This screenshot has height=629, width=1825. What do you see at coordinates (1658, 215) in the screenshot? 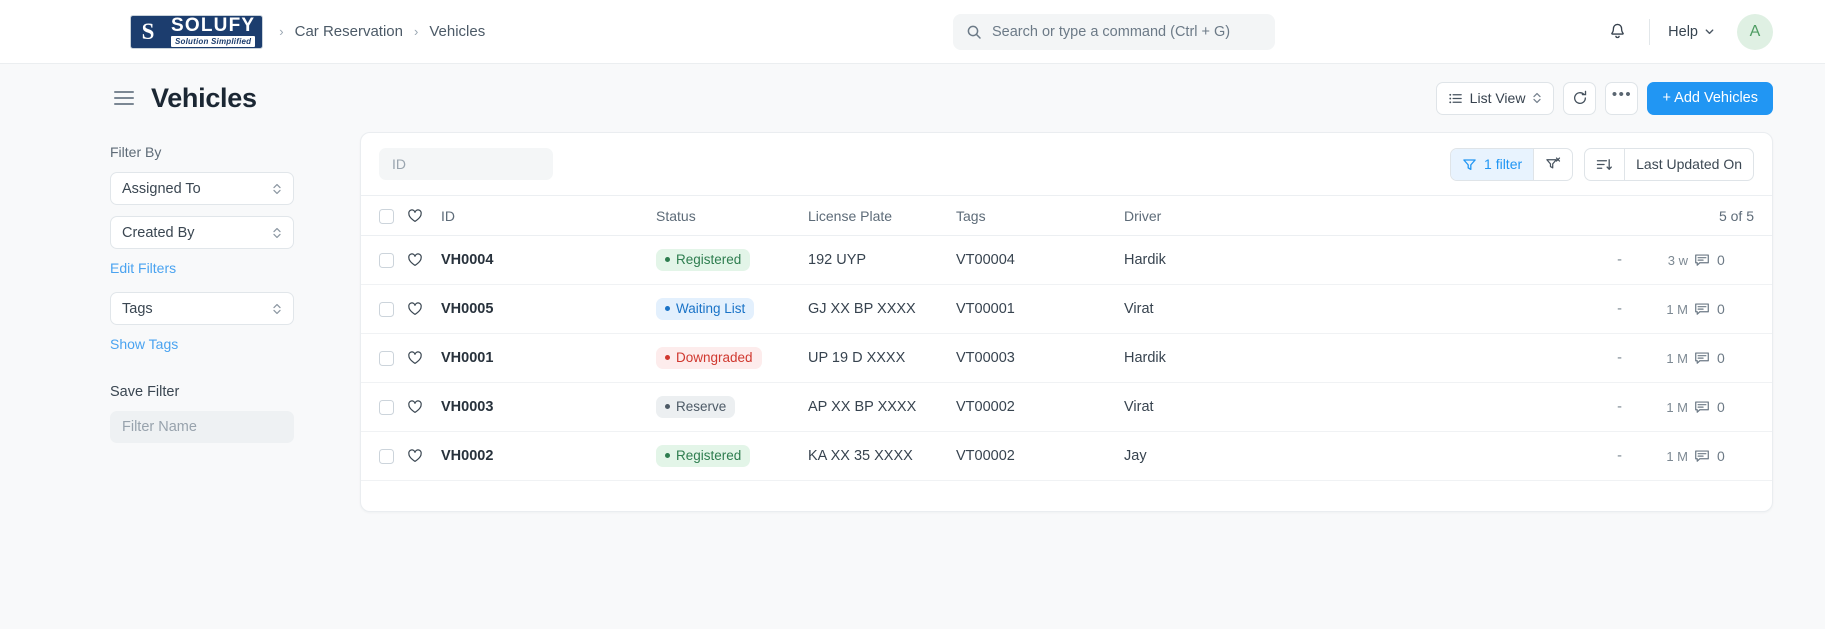
I see `column-header-age` at bounding box center [1658, 215].